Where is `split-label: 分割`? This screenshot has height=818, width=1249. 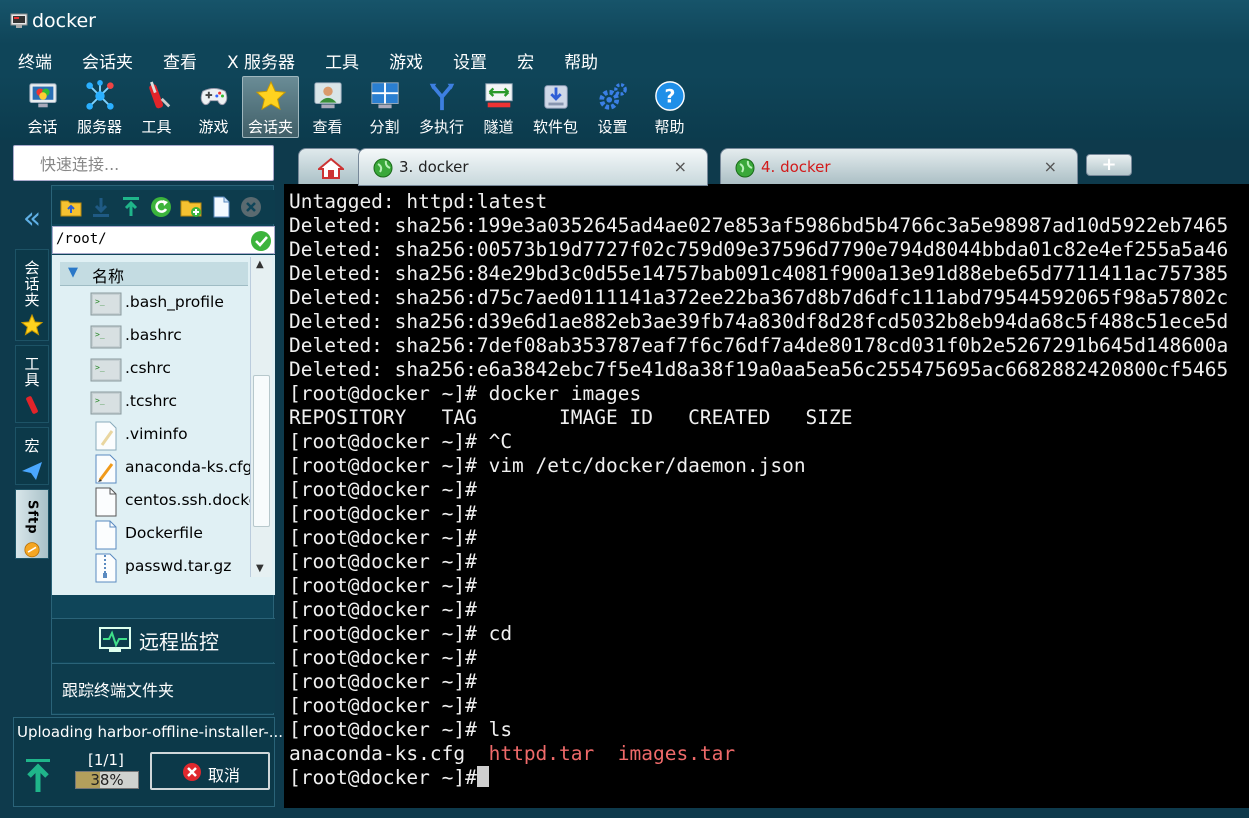 split-label: 分割 is located at coordinates (384, 127).